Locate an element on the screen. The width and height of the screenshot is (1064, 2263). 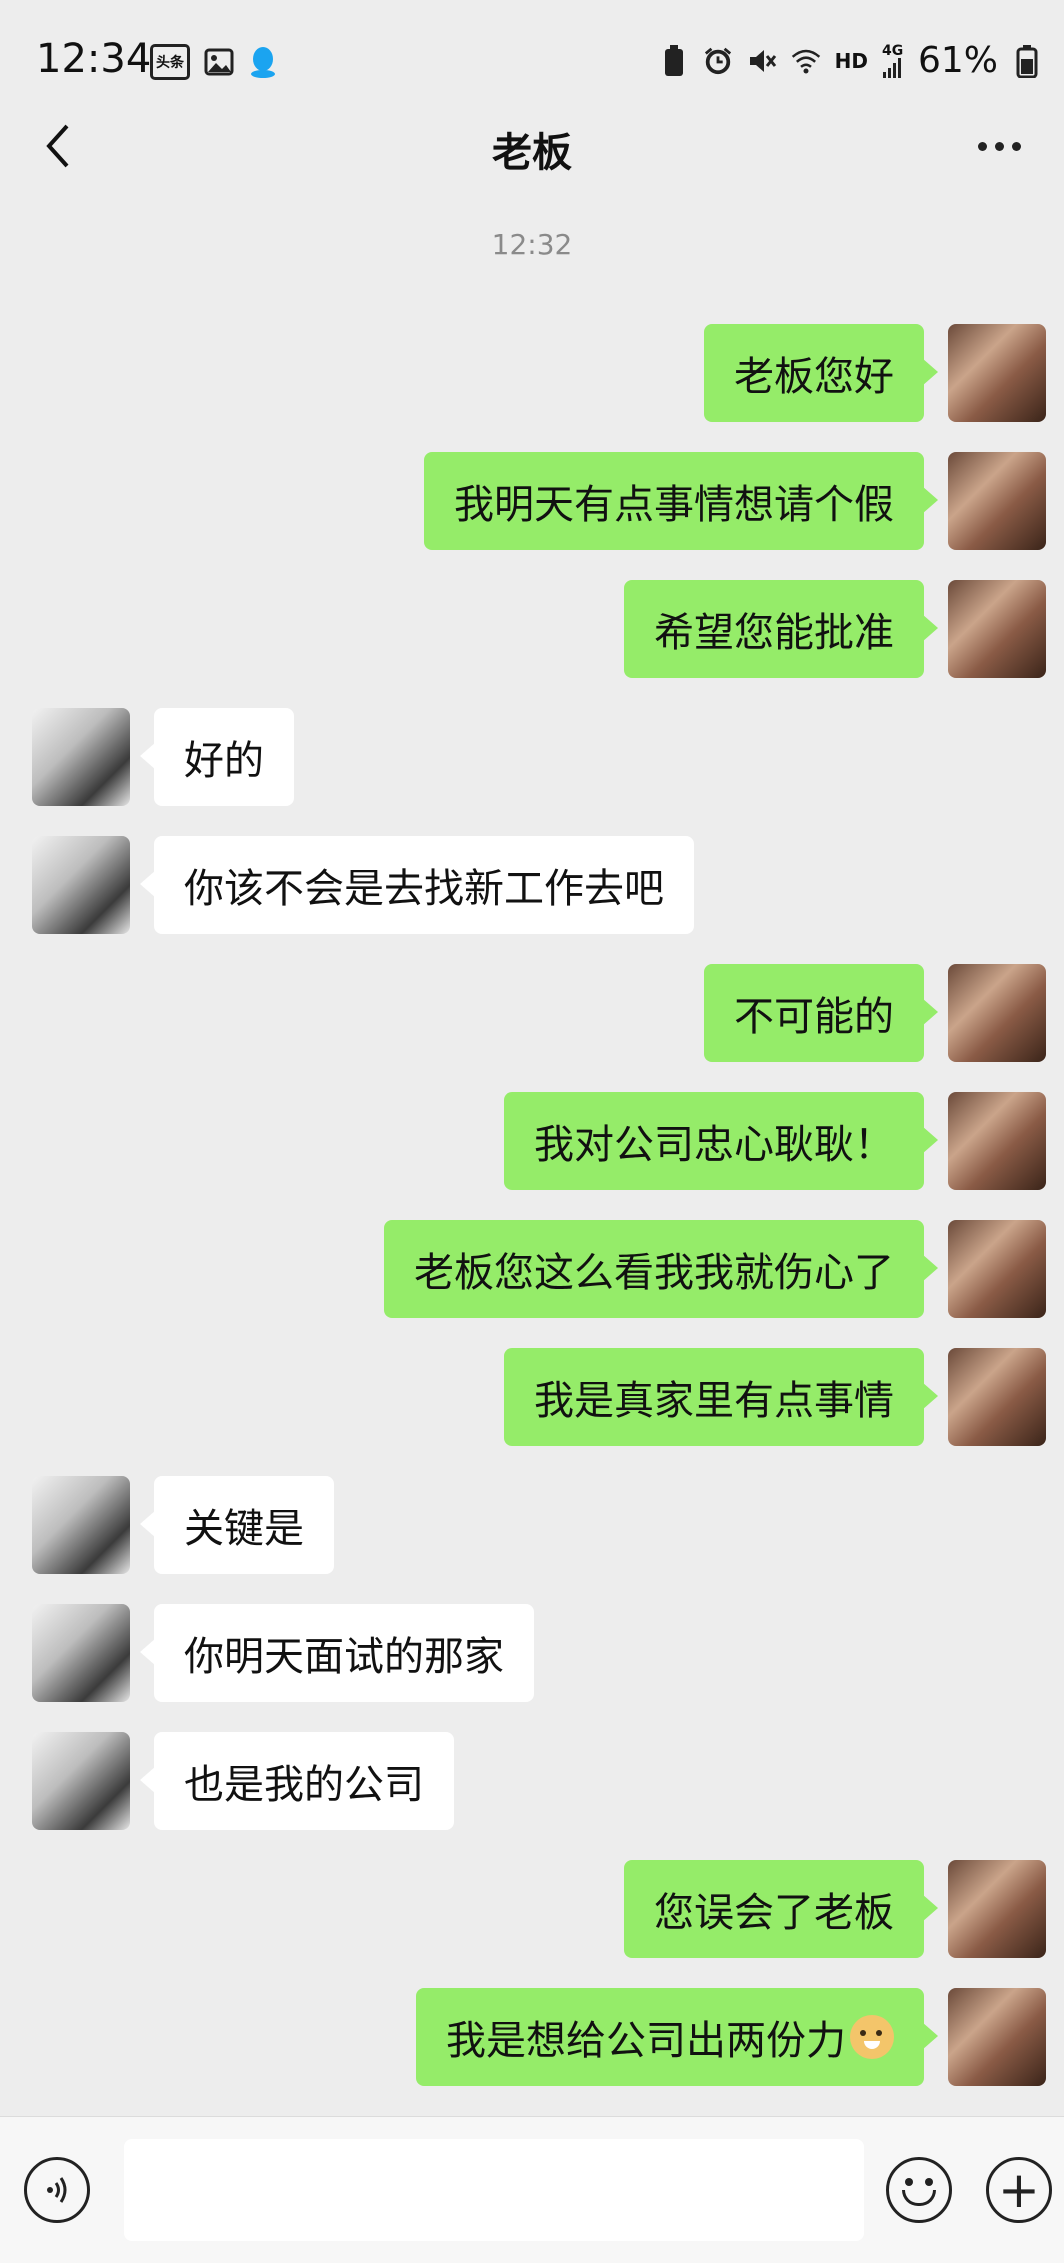
more-options-button is located at coordinates (999, 146).